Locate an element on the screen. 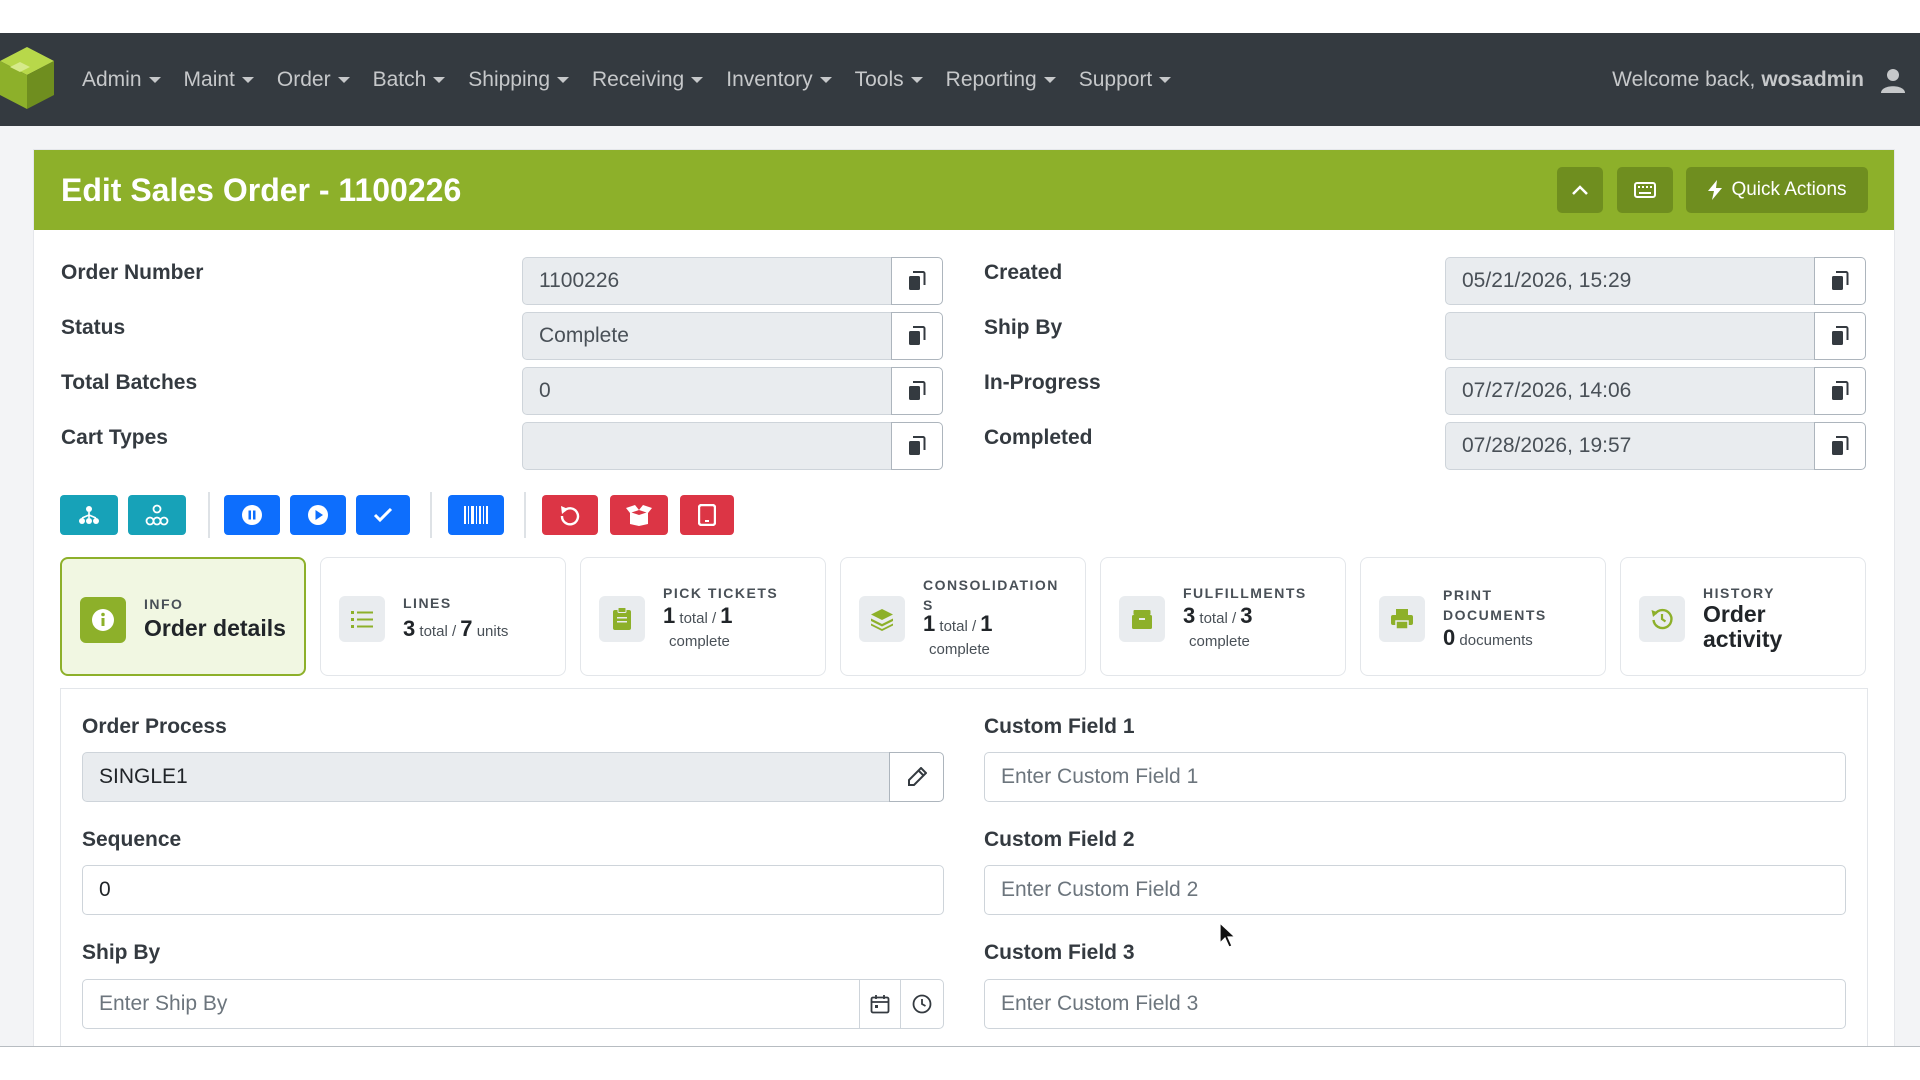 This screenshot has height=1080, width=1920. tab-pick-icon-box is located at coordinates (622, 619).